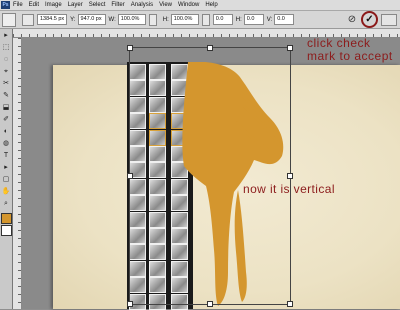  What do you see at coordinates (6, 36) in the screenshot?
I see `move-tool-icon: ▸` at bounding box center [6, 36].